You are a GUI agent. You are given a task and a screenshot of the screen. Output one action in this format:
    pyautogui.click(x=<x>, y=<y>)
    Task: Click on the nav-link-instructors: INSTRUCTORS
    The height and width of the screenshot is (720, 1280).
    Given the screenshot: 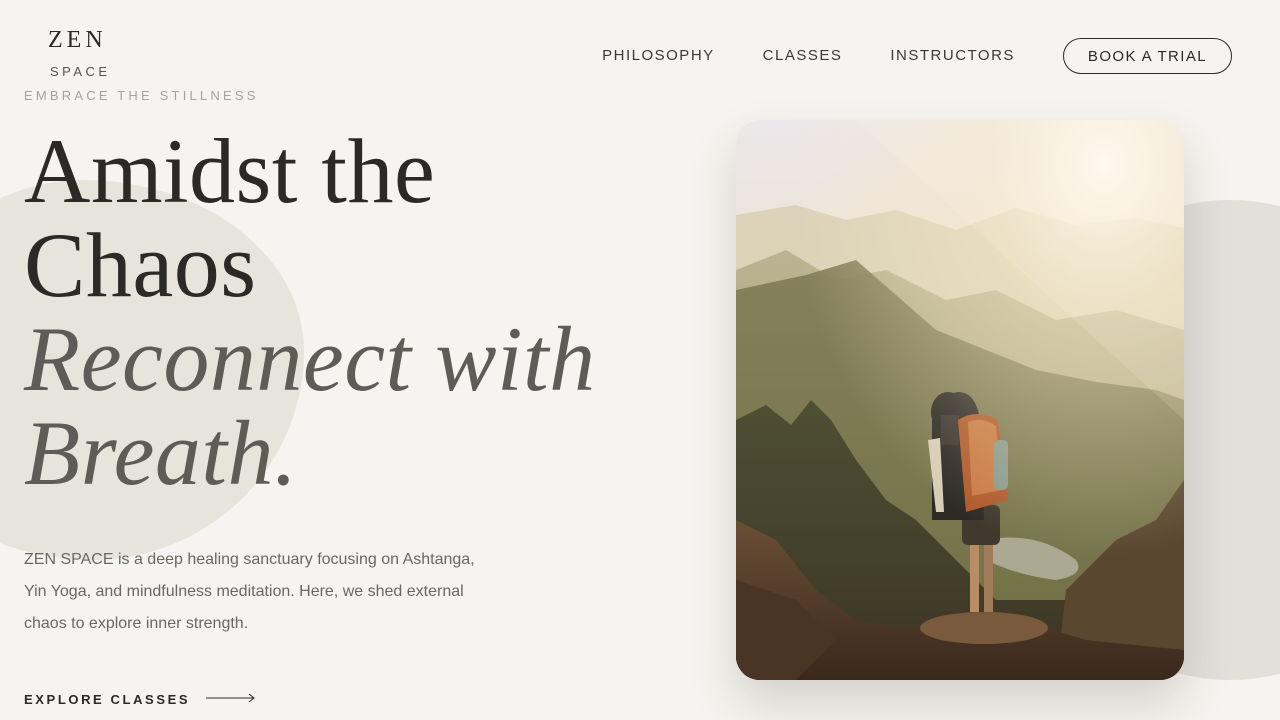 What is the action you would take?
    pyautogui.click(x=952, y=56)
    